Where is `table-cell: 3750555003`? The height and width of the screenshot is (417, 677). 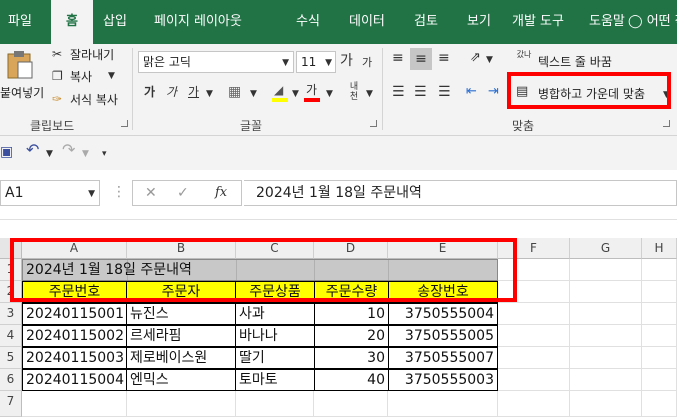 table-cell: 3750555003 is located at coordinates (443, 380).